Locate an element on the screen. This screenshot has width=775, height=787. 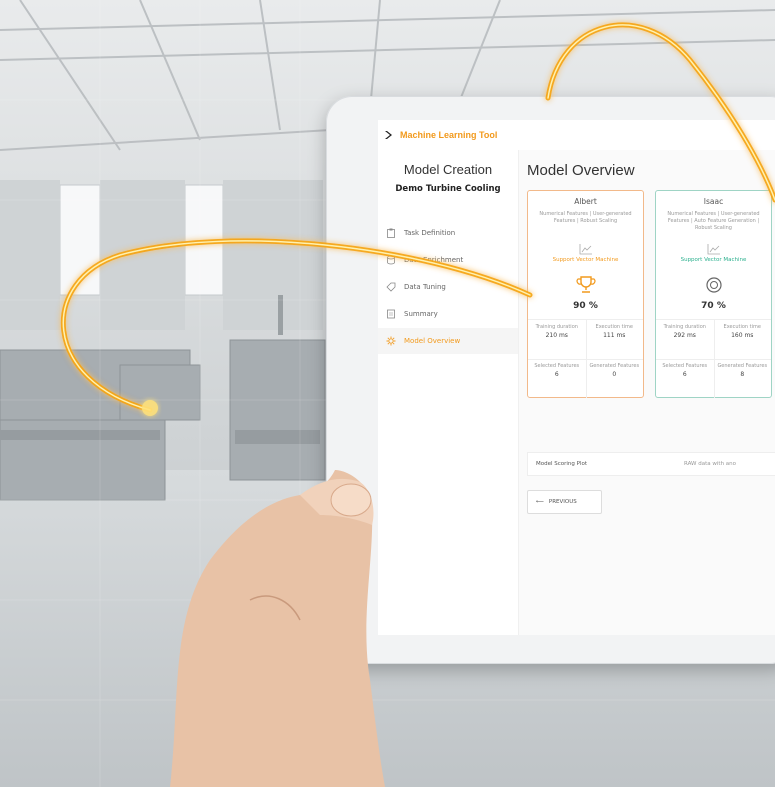
previous-button-label: PREVIOUS is located at coordinates (562, 502).